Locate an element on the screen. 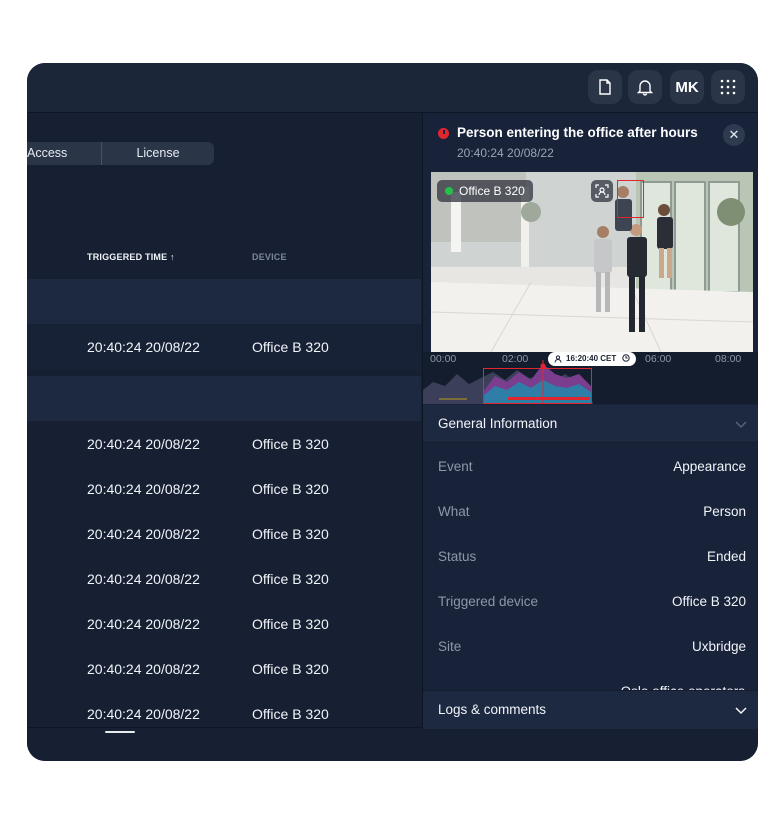  apps-menu-button is located at coordinates (728, 87).